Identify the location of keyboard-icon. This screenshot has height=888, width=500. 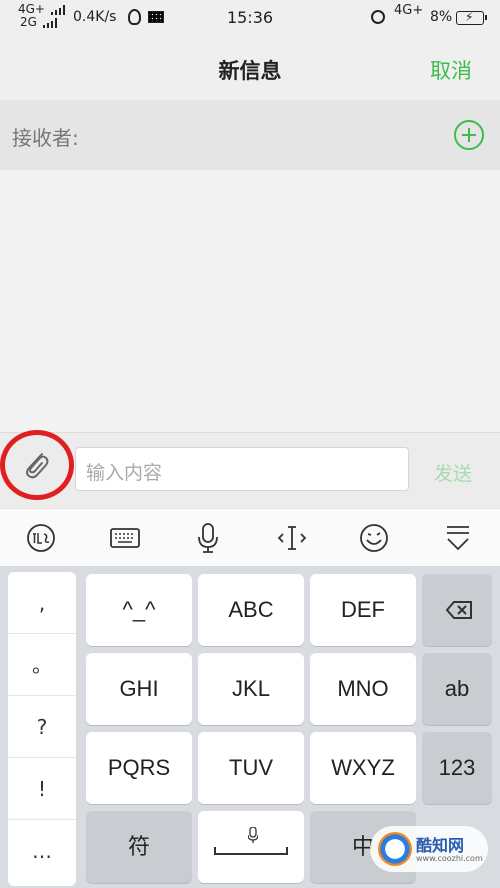
(125, 538).